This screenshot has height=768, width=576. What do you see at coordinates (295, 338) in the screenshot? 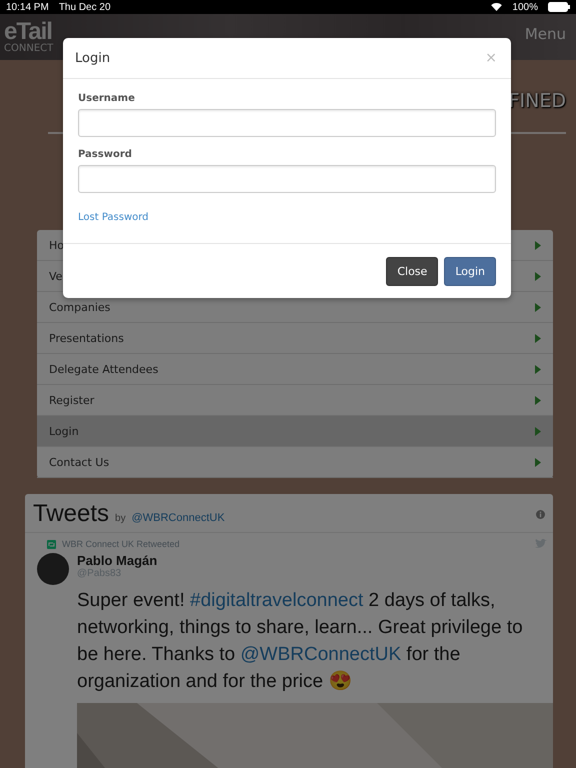
I see `nav-item: Presentations` at bounding box center [295, 338].